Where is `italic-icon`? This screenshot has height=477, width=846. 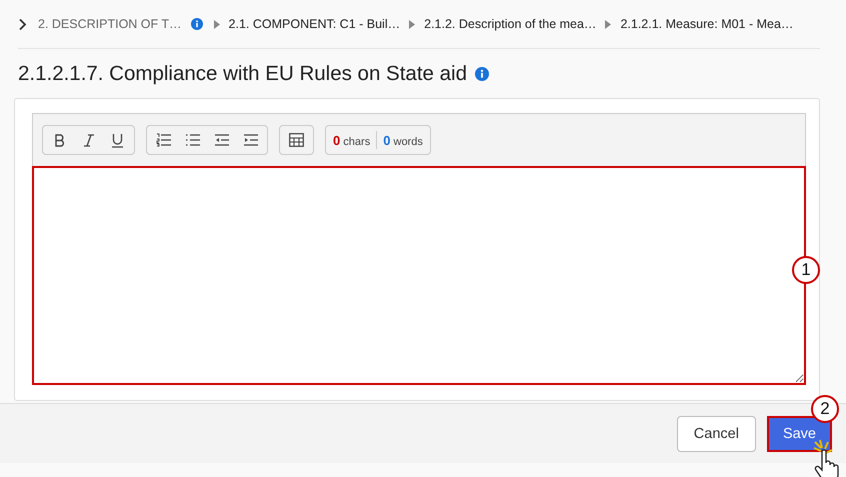
italic-icon is located at coordinates (88, 140).